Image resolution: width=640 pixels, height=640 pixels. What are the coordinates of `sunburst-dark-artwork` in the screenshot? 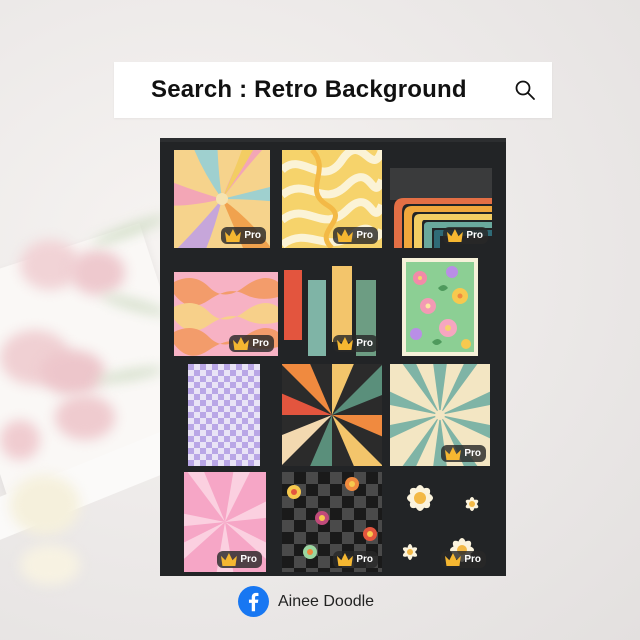 It's located at (332, 415).